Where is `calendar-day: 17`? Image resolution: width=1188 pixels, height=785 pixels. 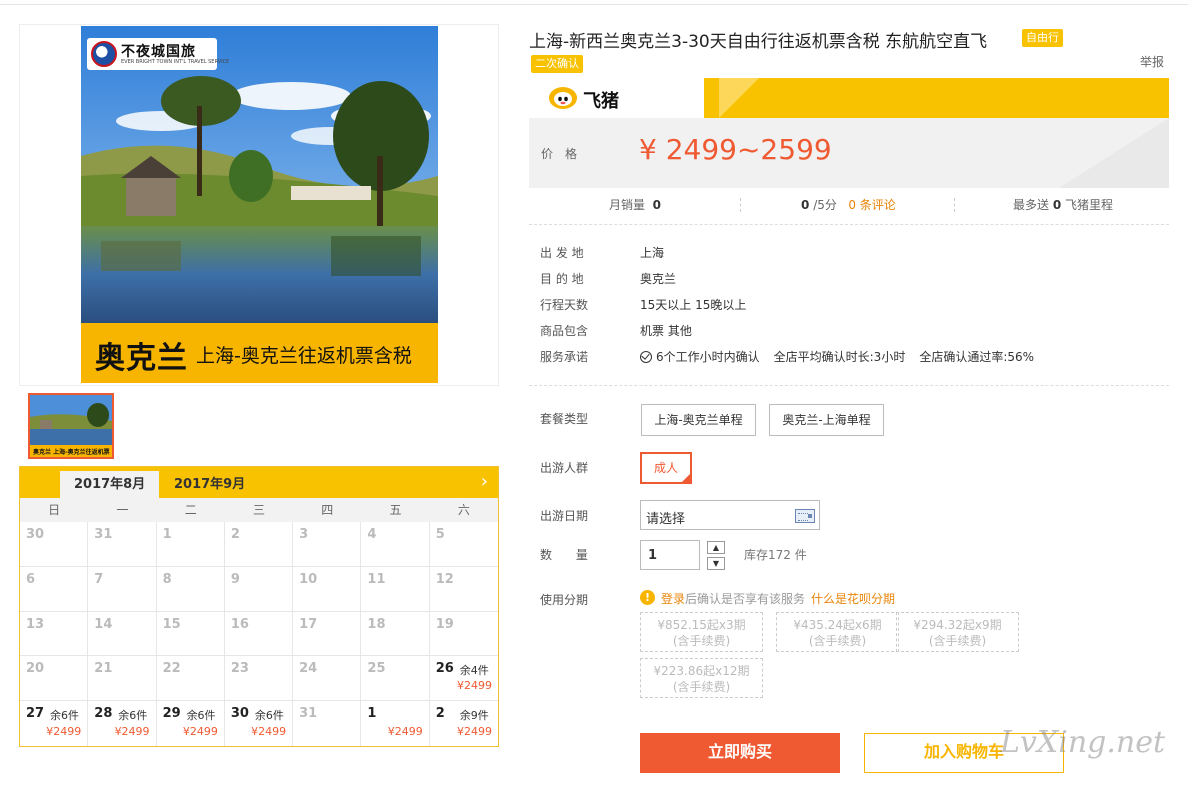
calendar-day: 17 is located at coordinates (327, 634).